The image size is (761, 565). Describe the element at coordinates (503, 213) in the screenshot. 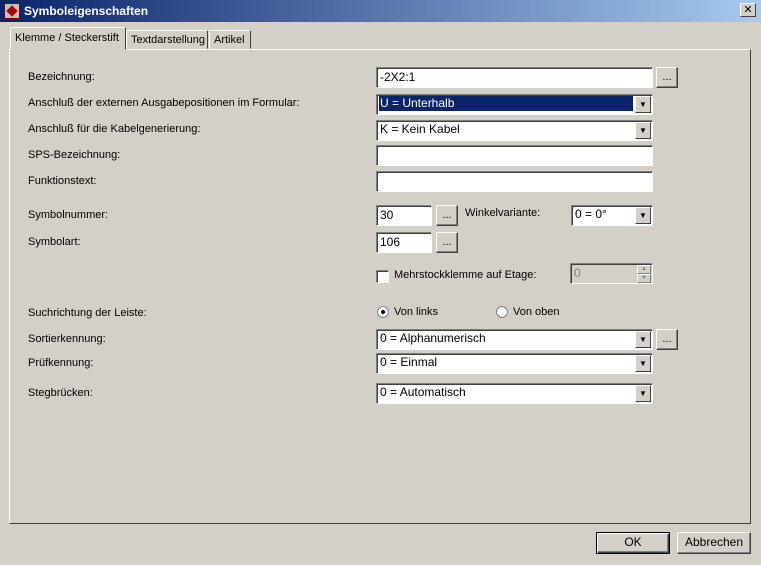

I see `winkelvariante-label: Winkelvariante:` at that location.